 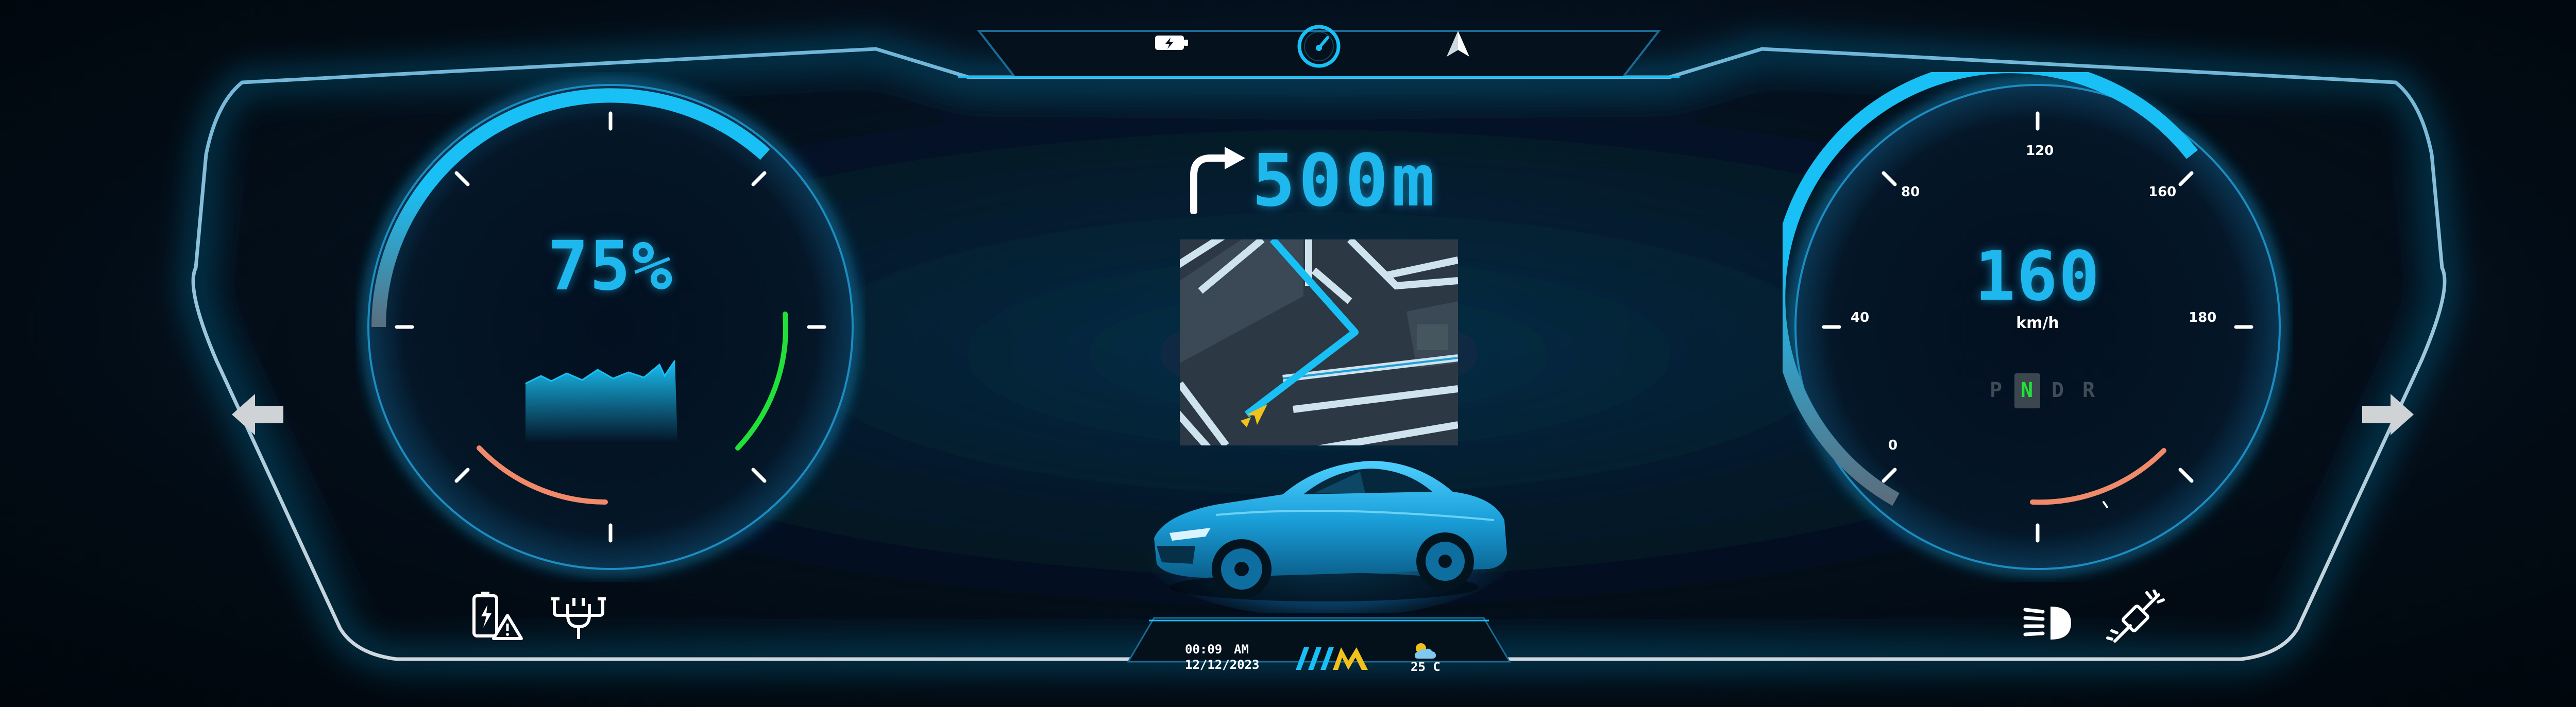 What do you see at coordinates (2038, 276) in the screenshot?
I see `speed-value: 160` at bounding box center [2038, 276].